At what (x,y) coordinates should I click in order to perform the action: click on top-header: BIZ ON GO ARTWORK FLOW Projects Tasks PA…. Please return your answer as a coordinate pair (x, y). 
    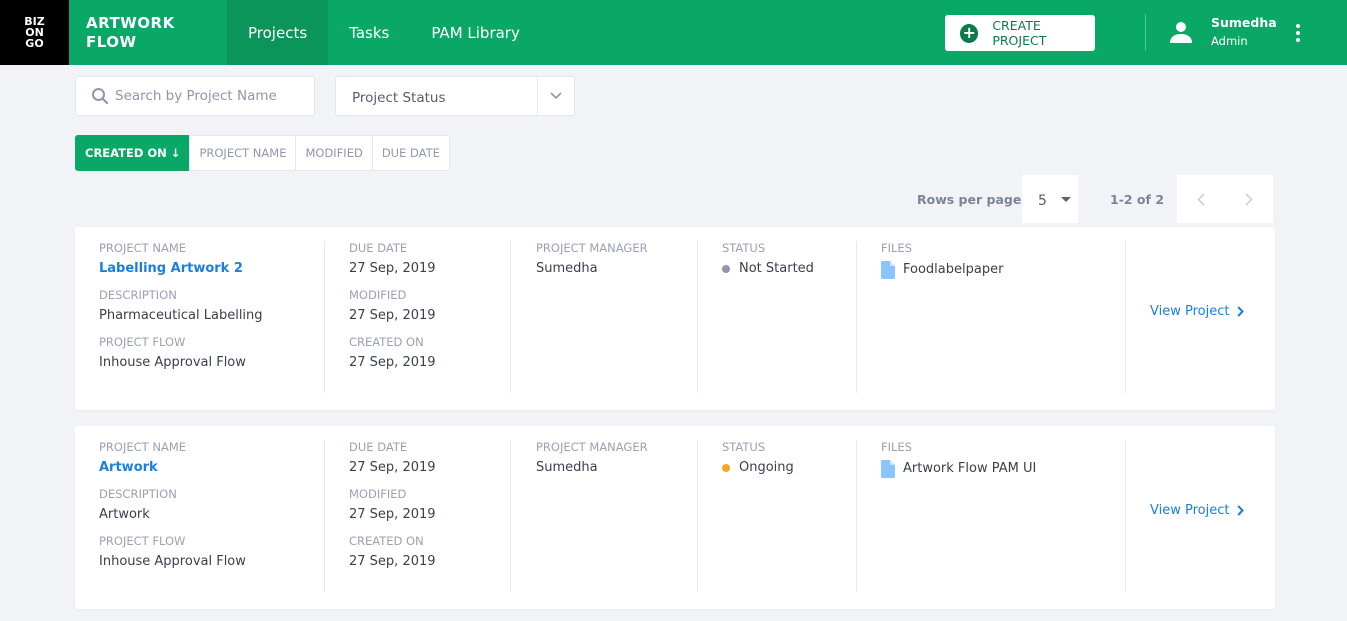
    Looking at the image, I should click on (673, 32).